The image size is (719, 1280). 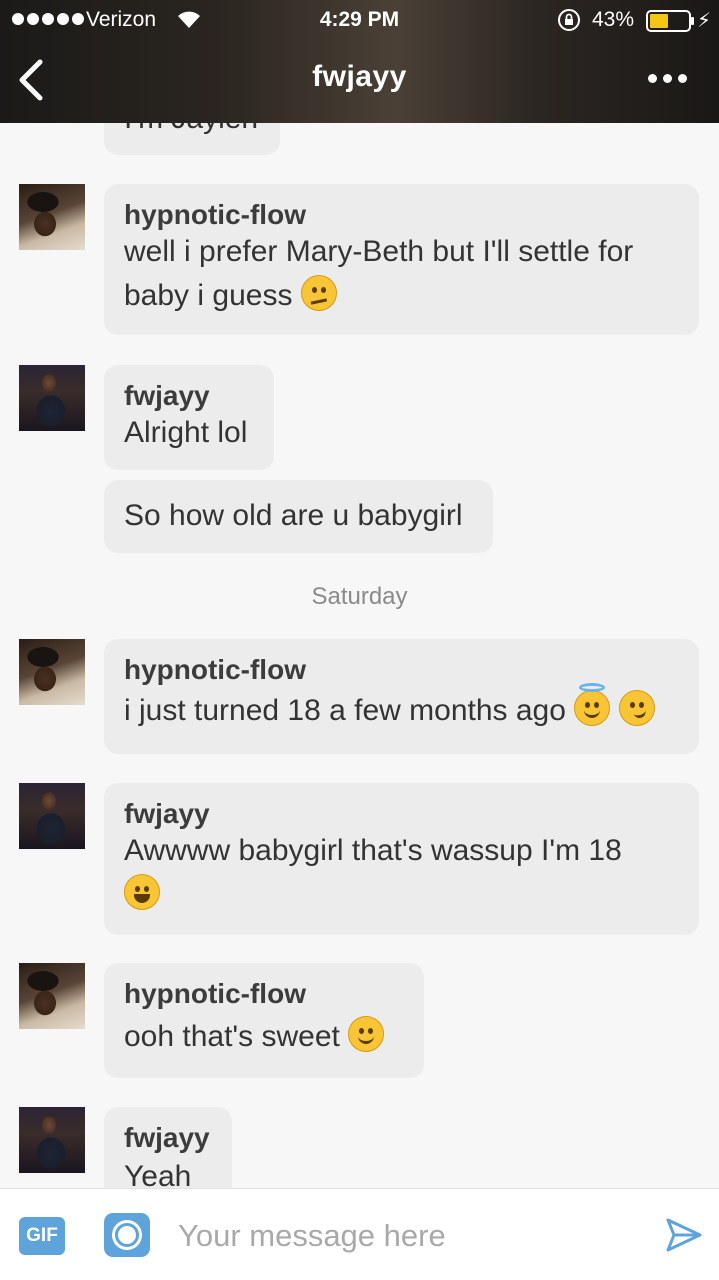 I want to click on day-separator: Saturday, so click(x=359, y=596).